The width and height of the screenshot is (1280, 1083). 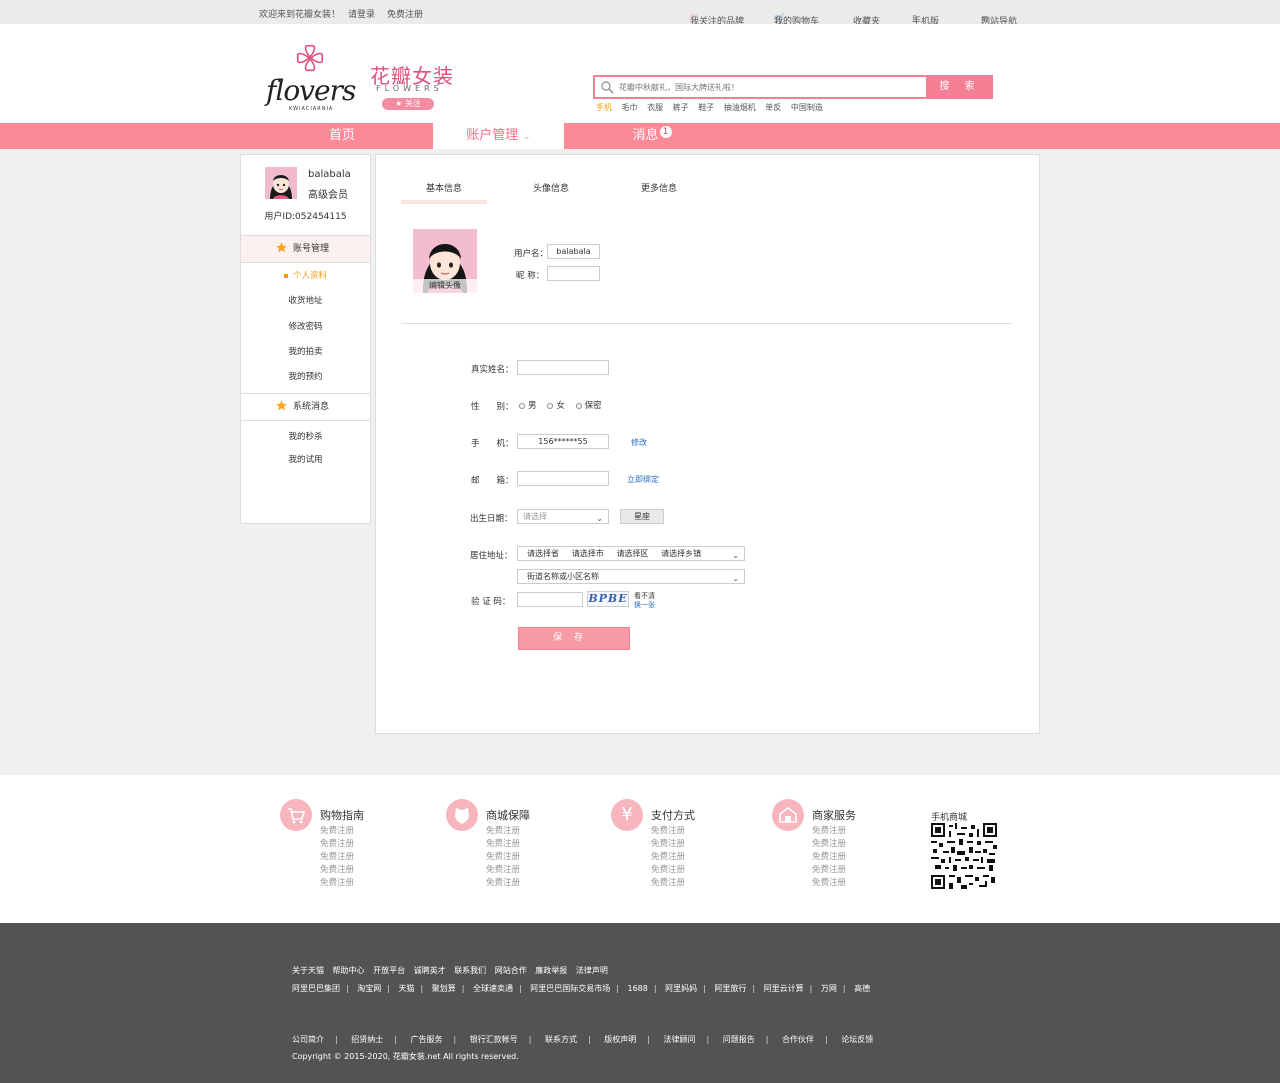 I want to click on register-link: 免费注册, so click(x=405, y=13).